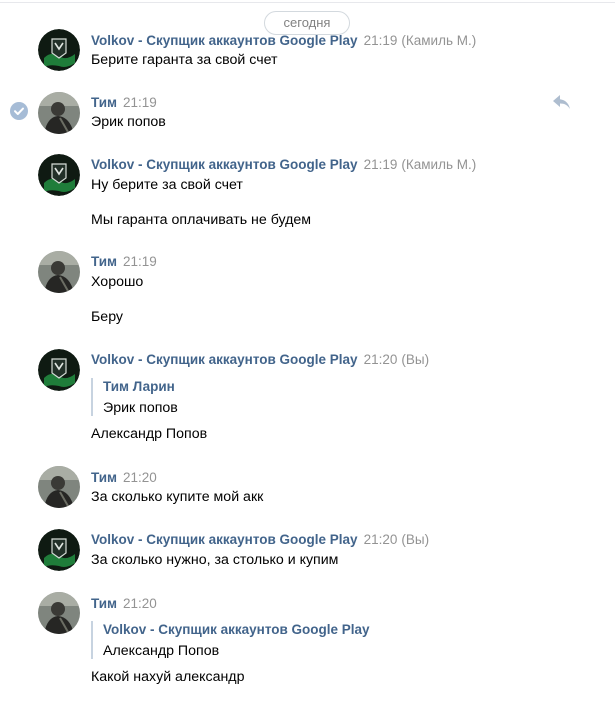 The width and height of the screenshot is (615, 709). What do you see at coordinates (168, 677) in the screenshot?
I see `message-text: Какой нахуй александр` at bounding box center [168, 677].